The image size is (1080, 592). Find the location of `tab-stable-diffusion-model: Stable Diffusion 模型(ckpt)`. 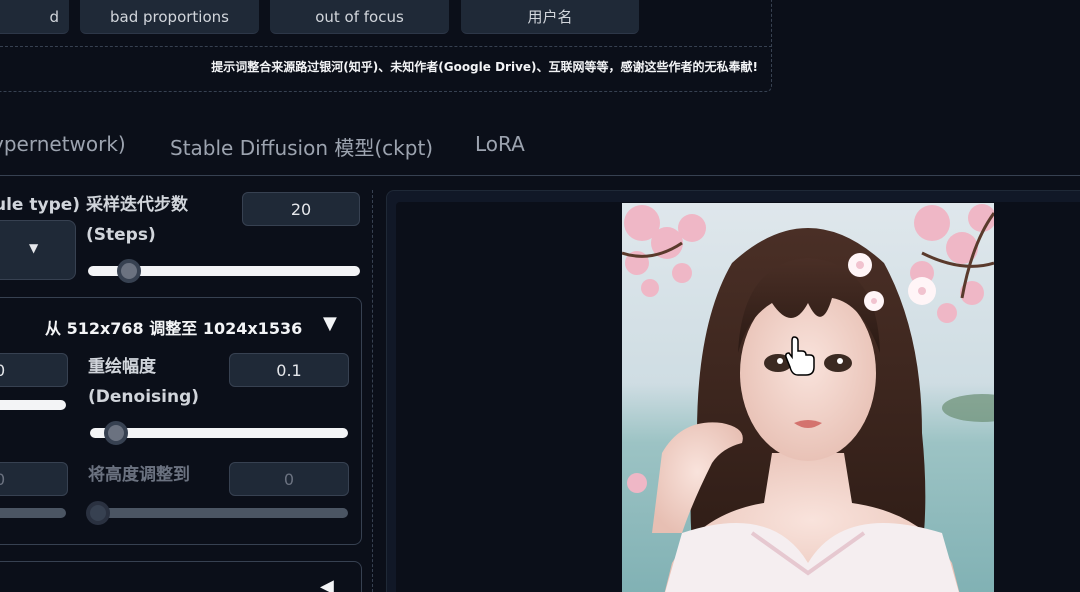

tab-stable-diffusion-model: Stable Diffusion 模型(ckpt) is located at coordinates (301, 146).